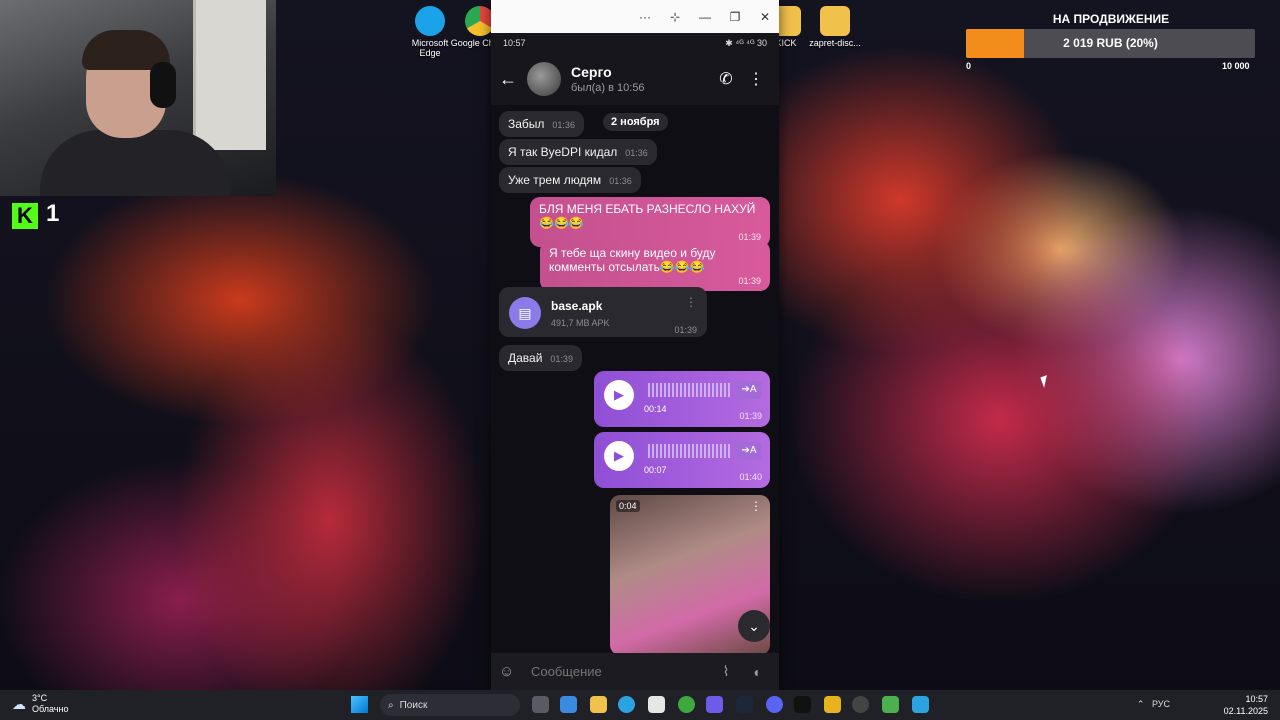 The width and height of the screenshot is (1280, 720). I want to click on file-menu-icon: ⋮, so click(691, 302).